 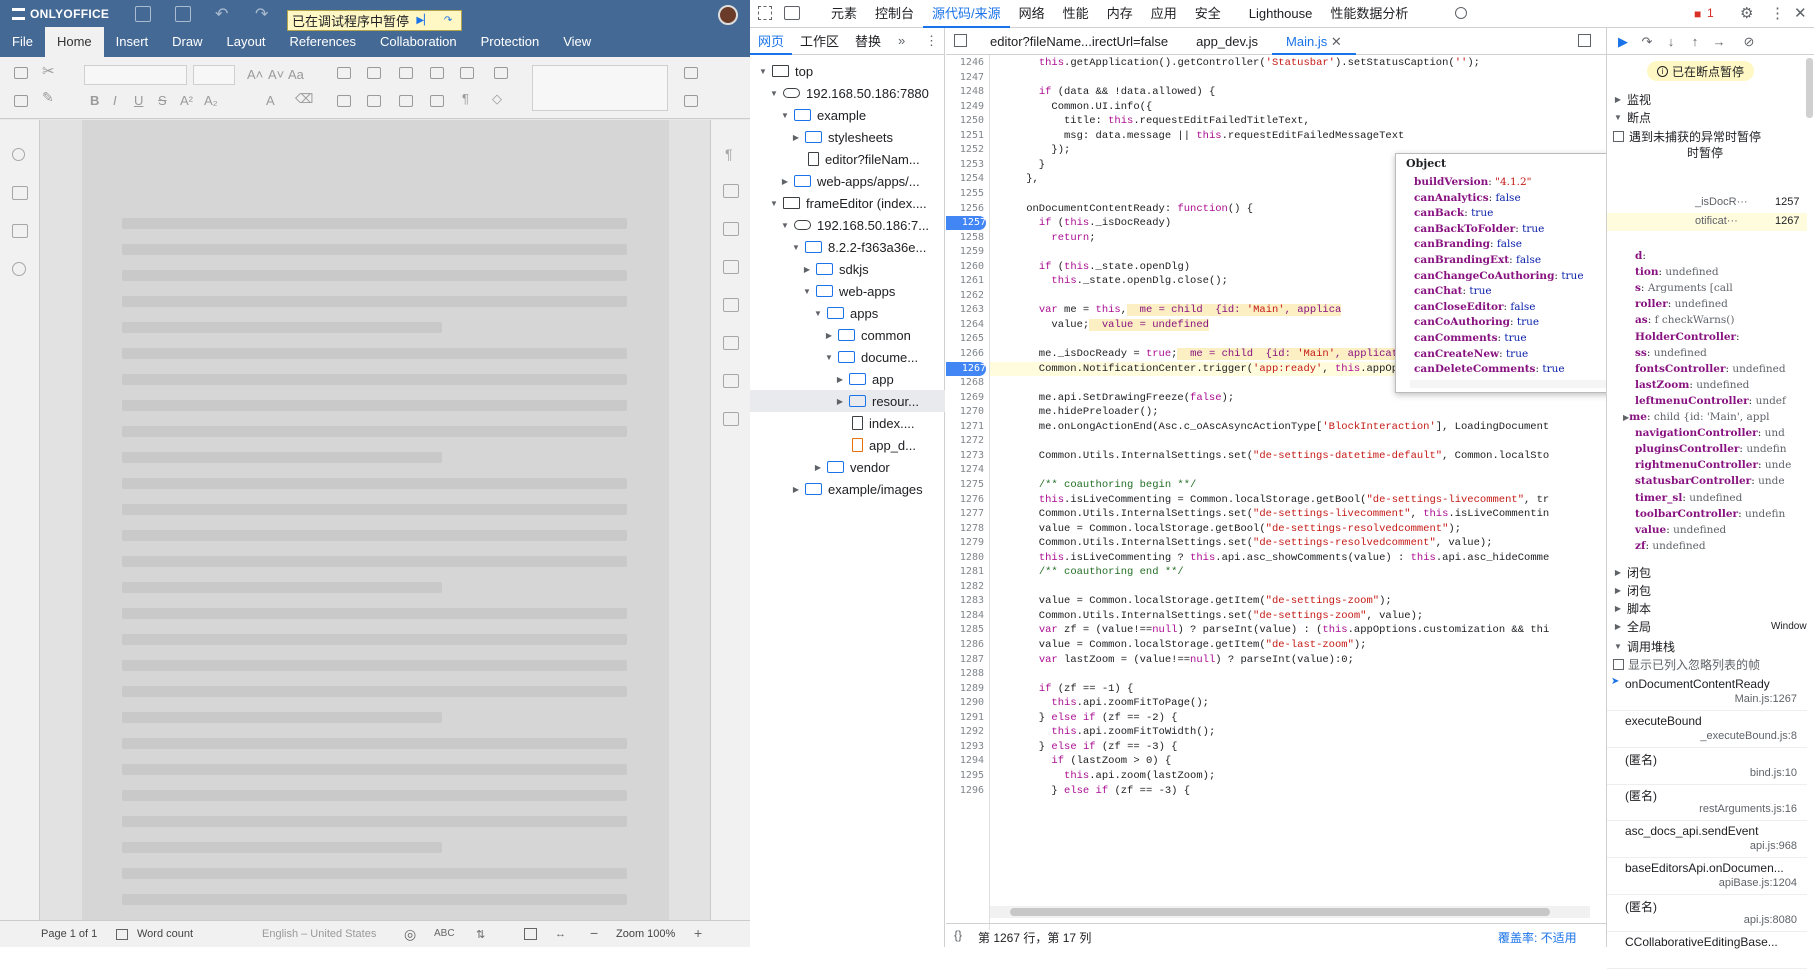 I want to click on step-icon: →, so click(x=1719, y=42).